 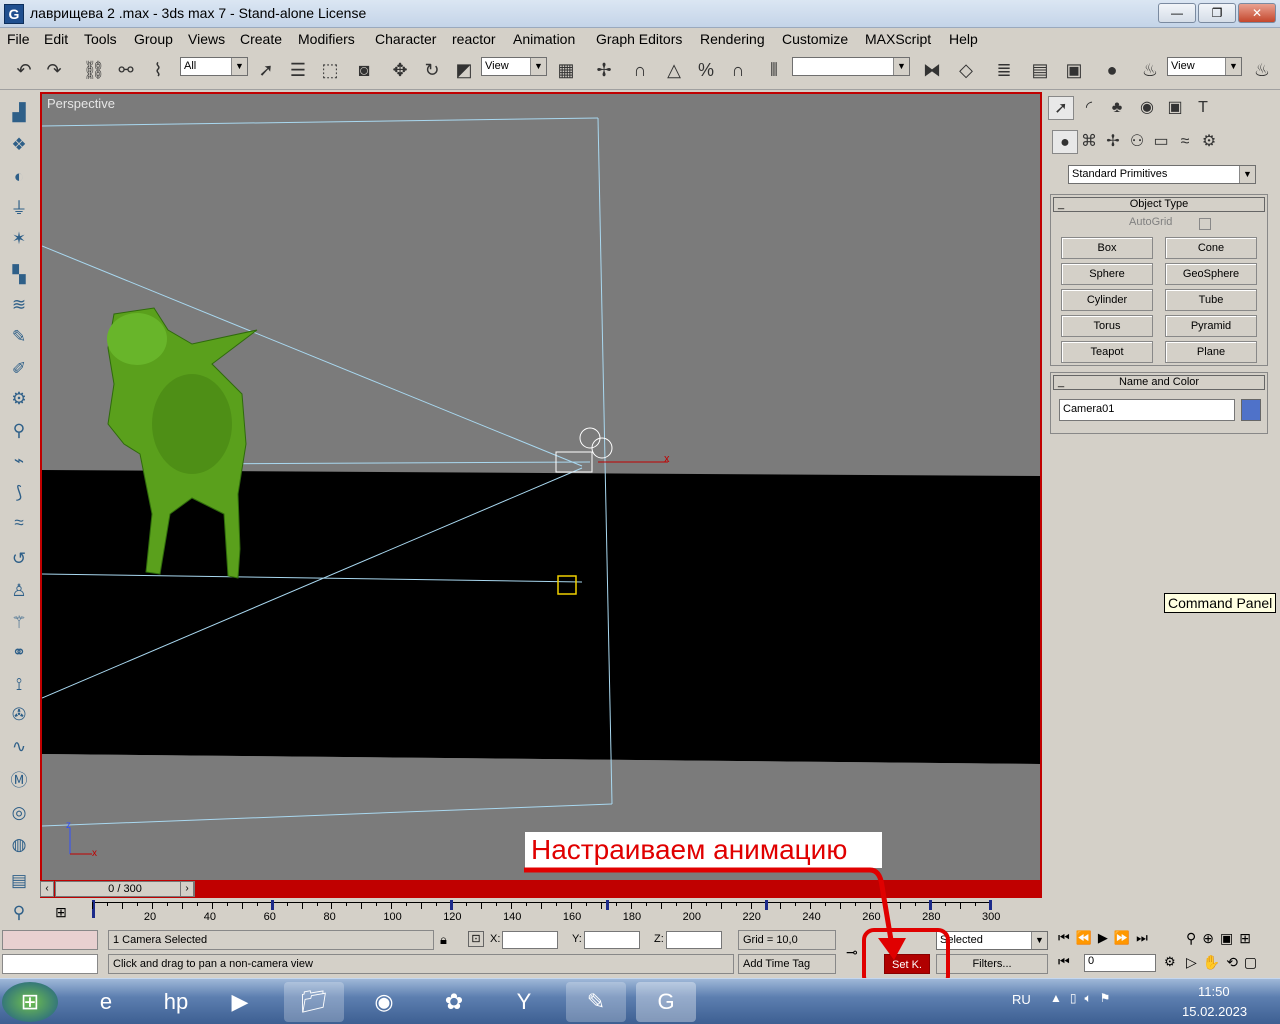 I want to click on photo-app-icon: ✿, so click(x=454, y=1002).